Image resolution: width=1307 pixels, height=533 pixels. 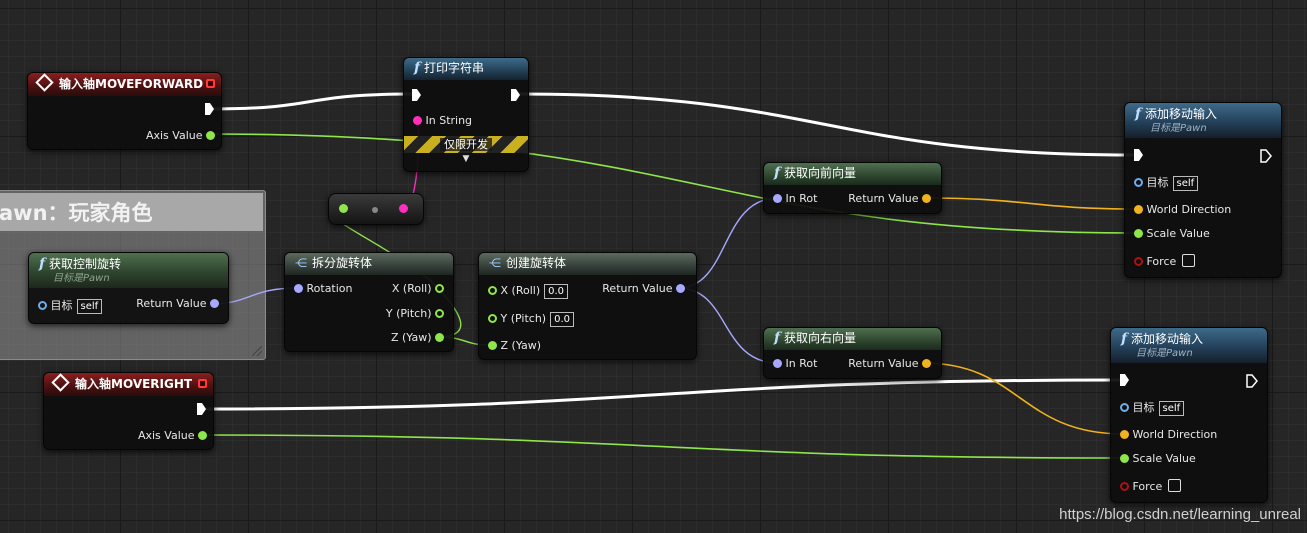 I want to click on node-header: f 打印字符串, so click(x=466, y=69).